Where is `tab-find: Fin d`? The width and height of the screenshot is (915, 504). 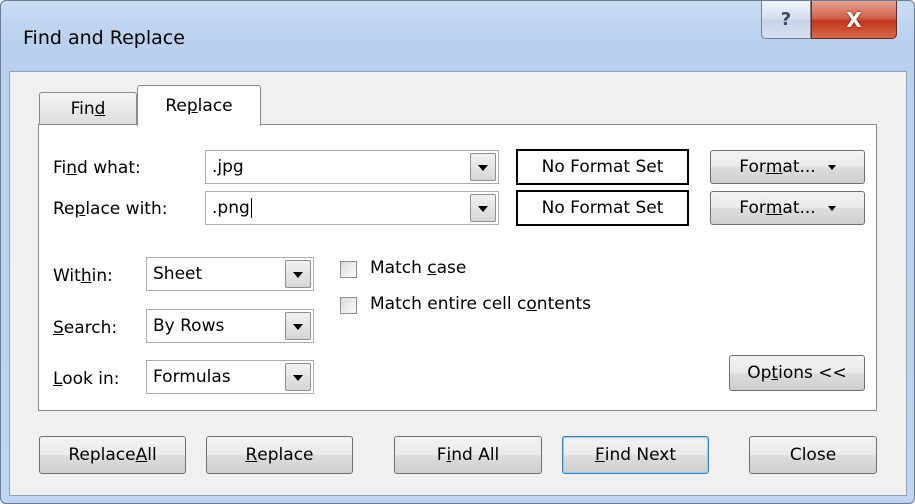 tab-find: Fin d is located at coordinates (88, 108).